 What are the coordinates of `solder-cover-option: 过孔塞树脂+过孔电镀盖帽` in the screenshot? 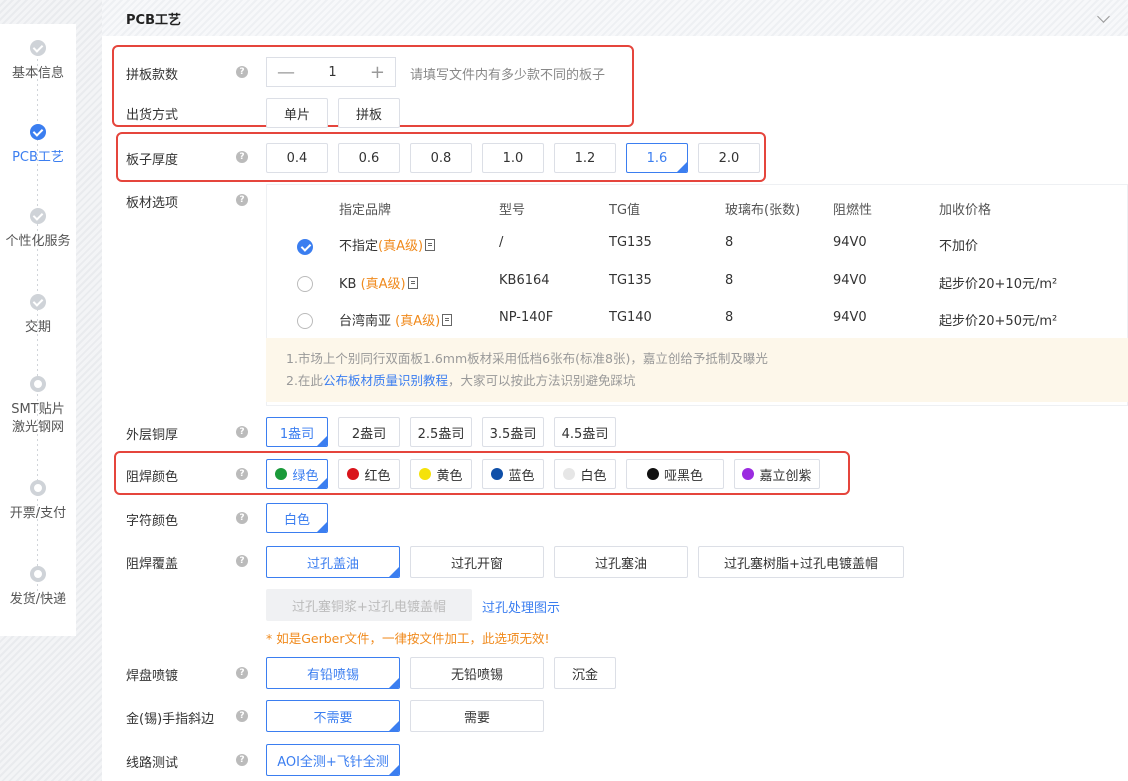 It's located at (801, 562).